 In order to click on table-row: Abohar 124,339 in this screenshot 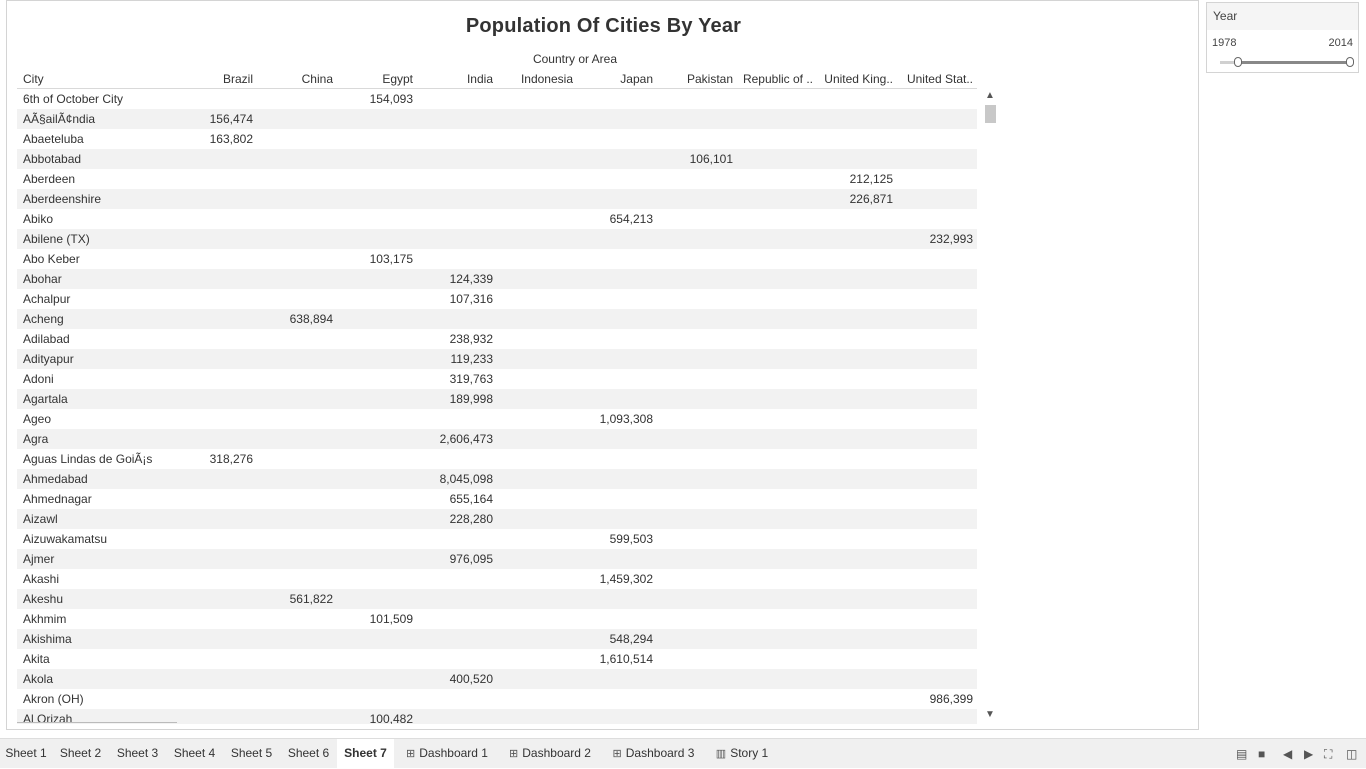, I will do `click(497, 279)`.